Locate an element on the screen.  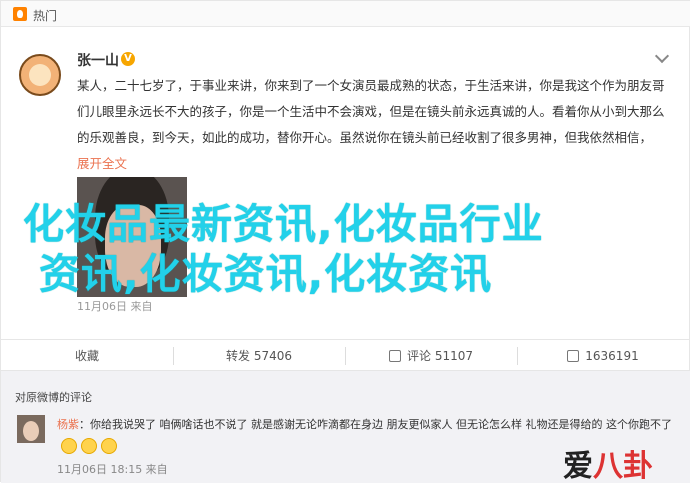
favorite-button: 收藏 is located at coordinates (87, 356).